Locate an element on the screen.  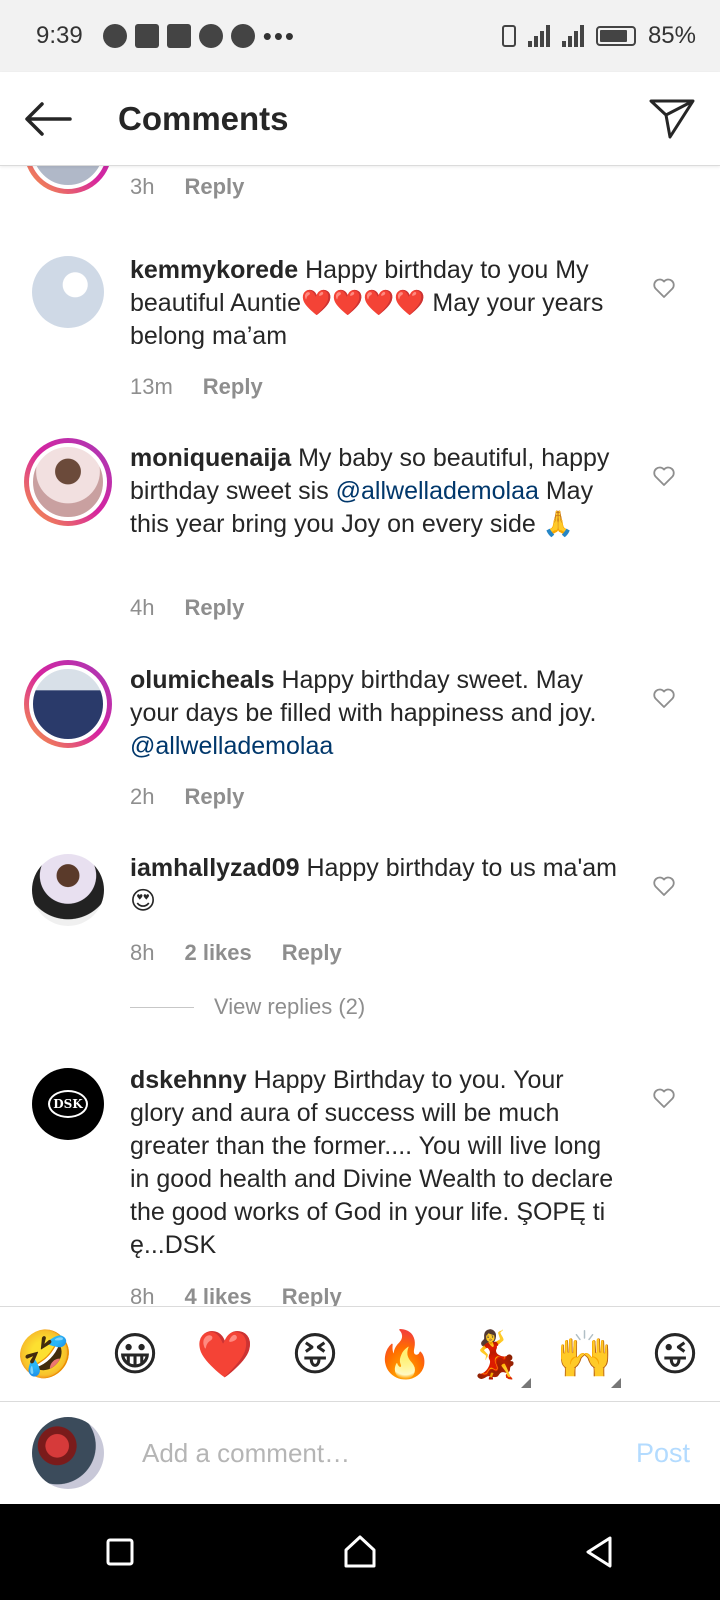
post-button: Post is located at coordinates (663, 1453).